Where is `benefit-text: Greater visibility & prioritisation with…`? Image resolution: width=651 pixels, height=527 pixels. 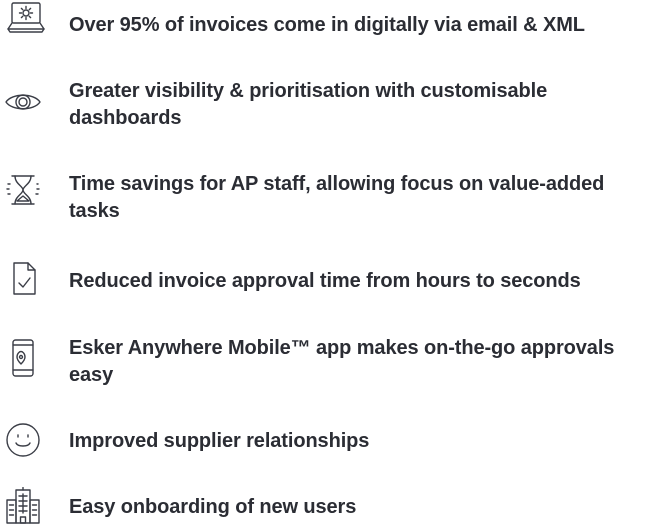
benefit-text: Greater visibility & prioritisation with… is located at coordinates (308, 104).